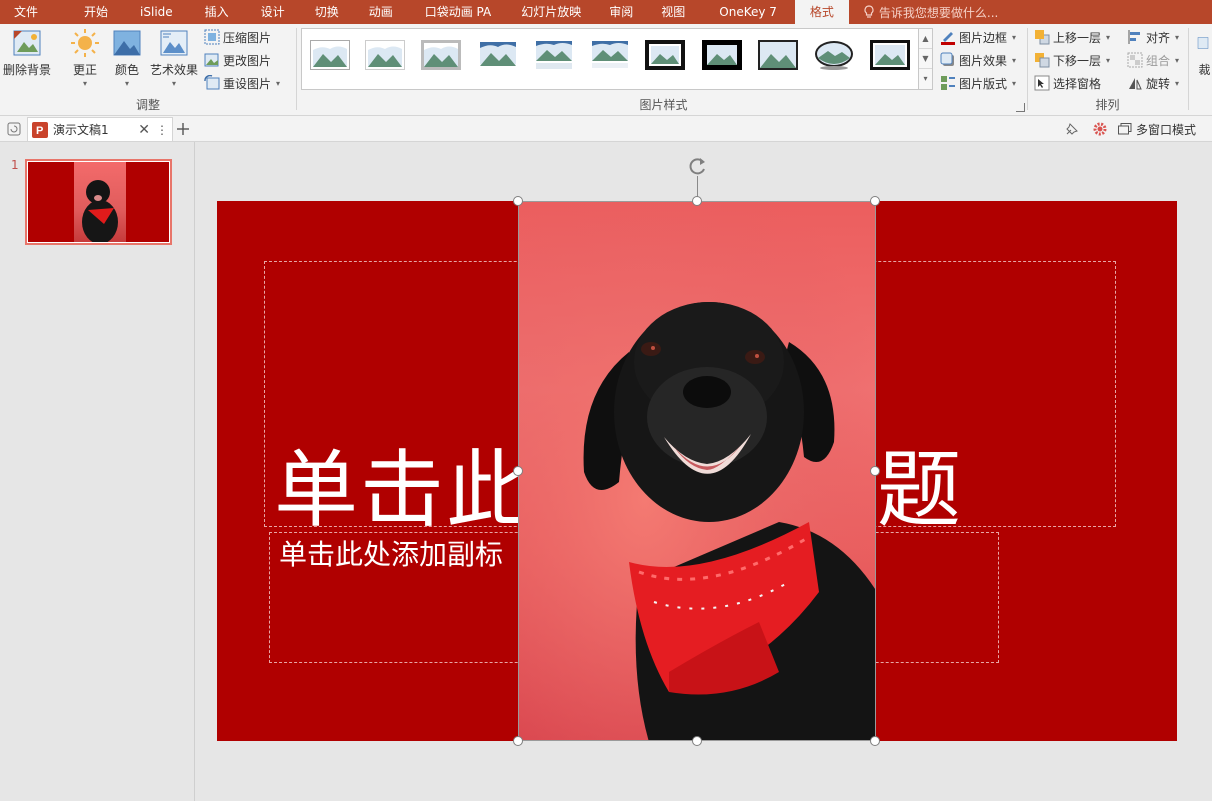 The width and height of the screenshot is (1212, 801). Describe the element at coordinates (610, 55) in the screenshot. I see `picture-style-reflected-soft` at that location.